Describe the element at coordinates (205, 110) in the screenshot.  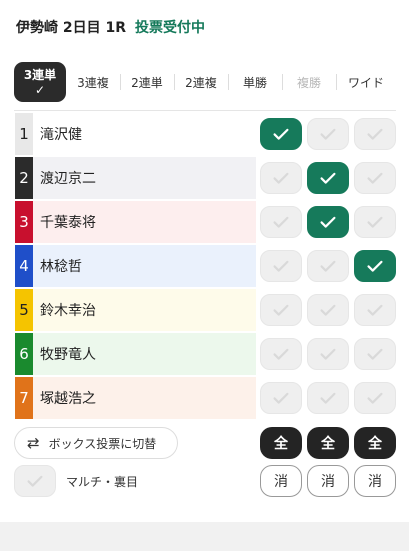
I see `tabs-divider` at that location.